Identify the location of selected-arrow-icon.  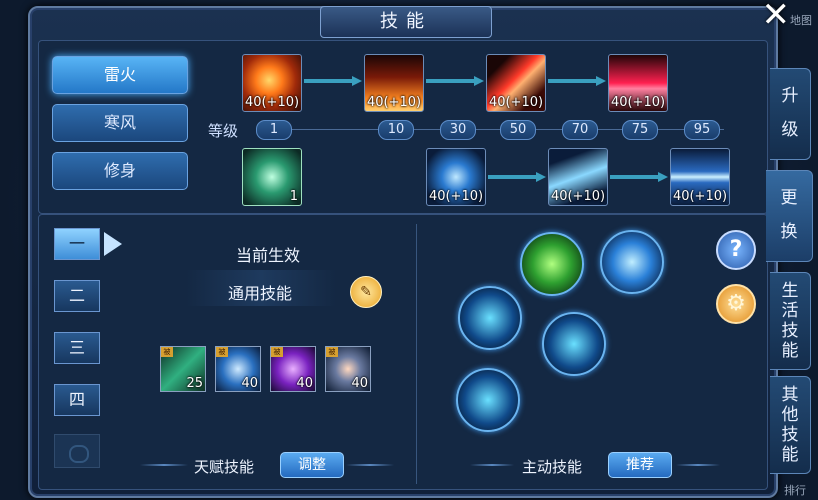
(113, 244).